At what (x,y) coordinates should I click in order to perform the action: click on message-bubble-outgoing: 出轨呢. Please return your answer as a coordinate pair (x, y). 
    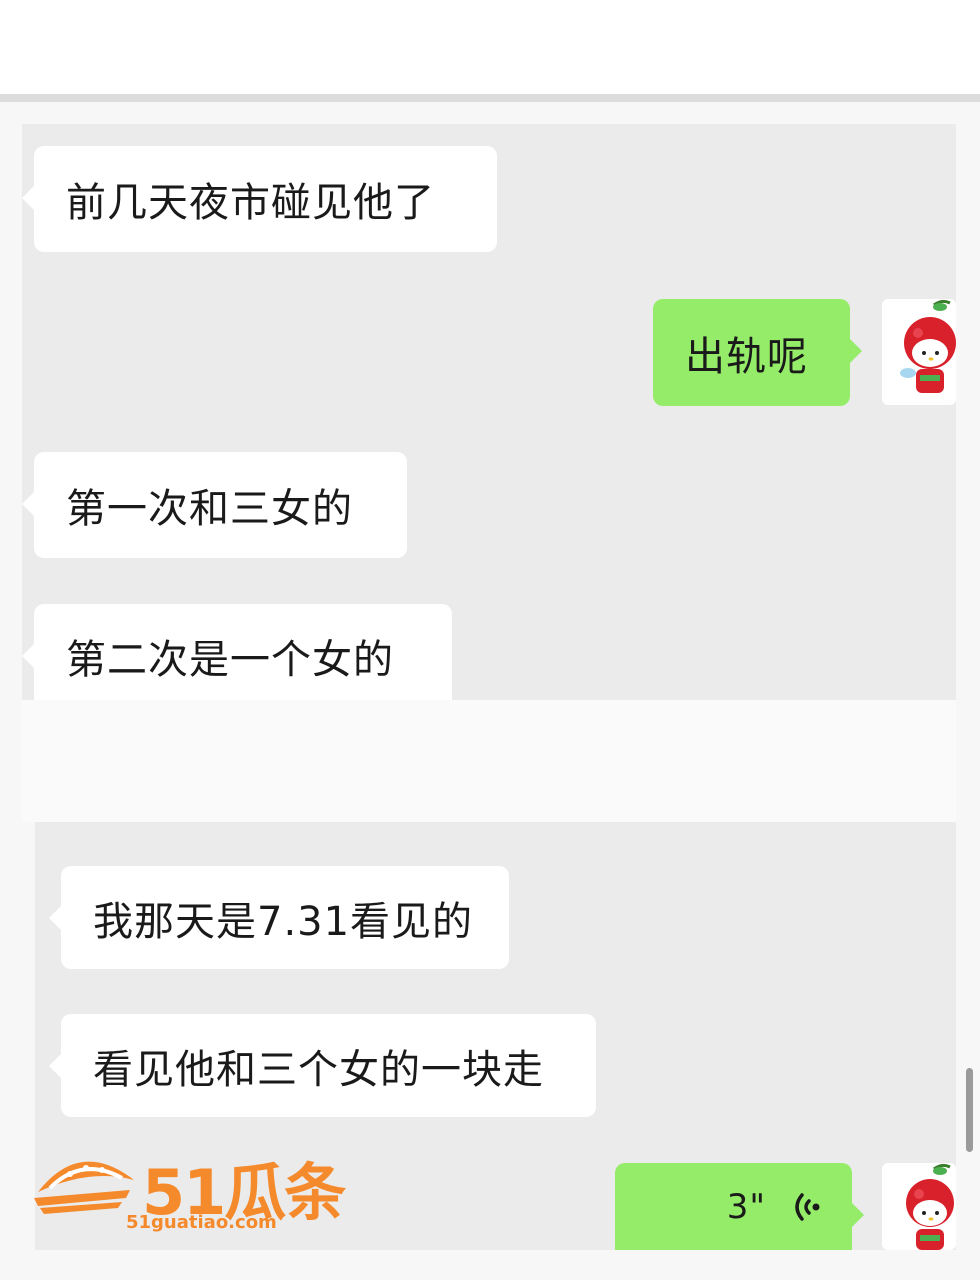
    Looking at the image, I should click on (757, 352).